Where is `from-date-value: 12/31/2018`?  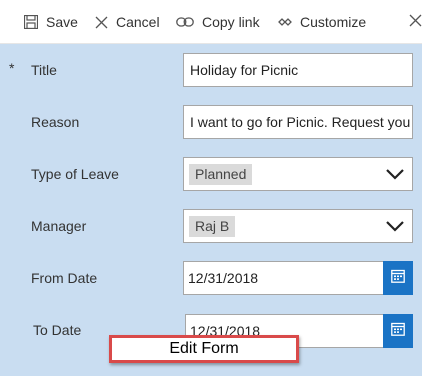 from-date-value: 12/31/2018 is located at coordinates (223, 278).